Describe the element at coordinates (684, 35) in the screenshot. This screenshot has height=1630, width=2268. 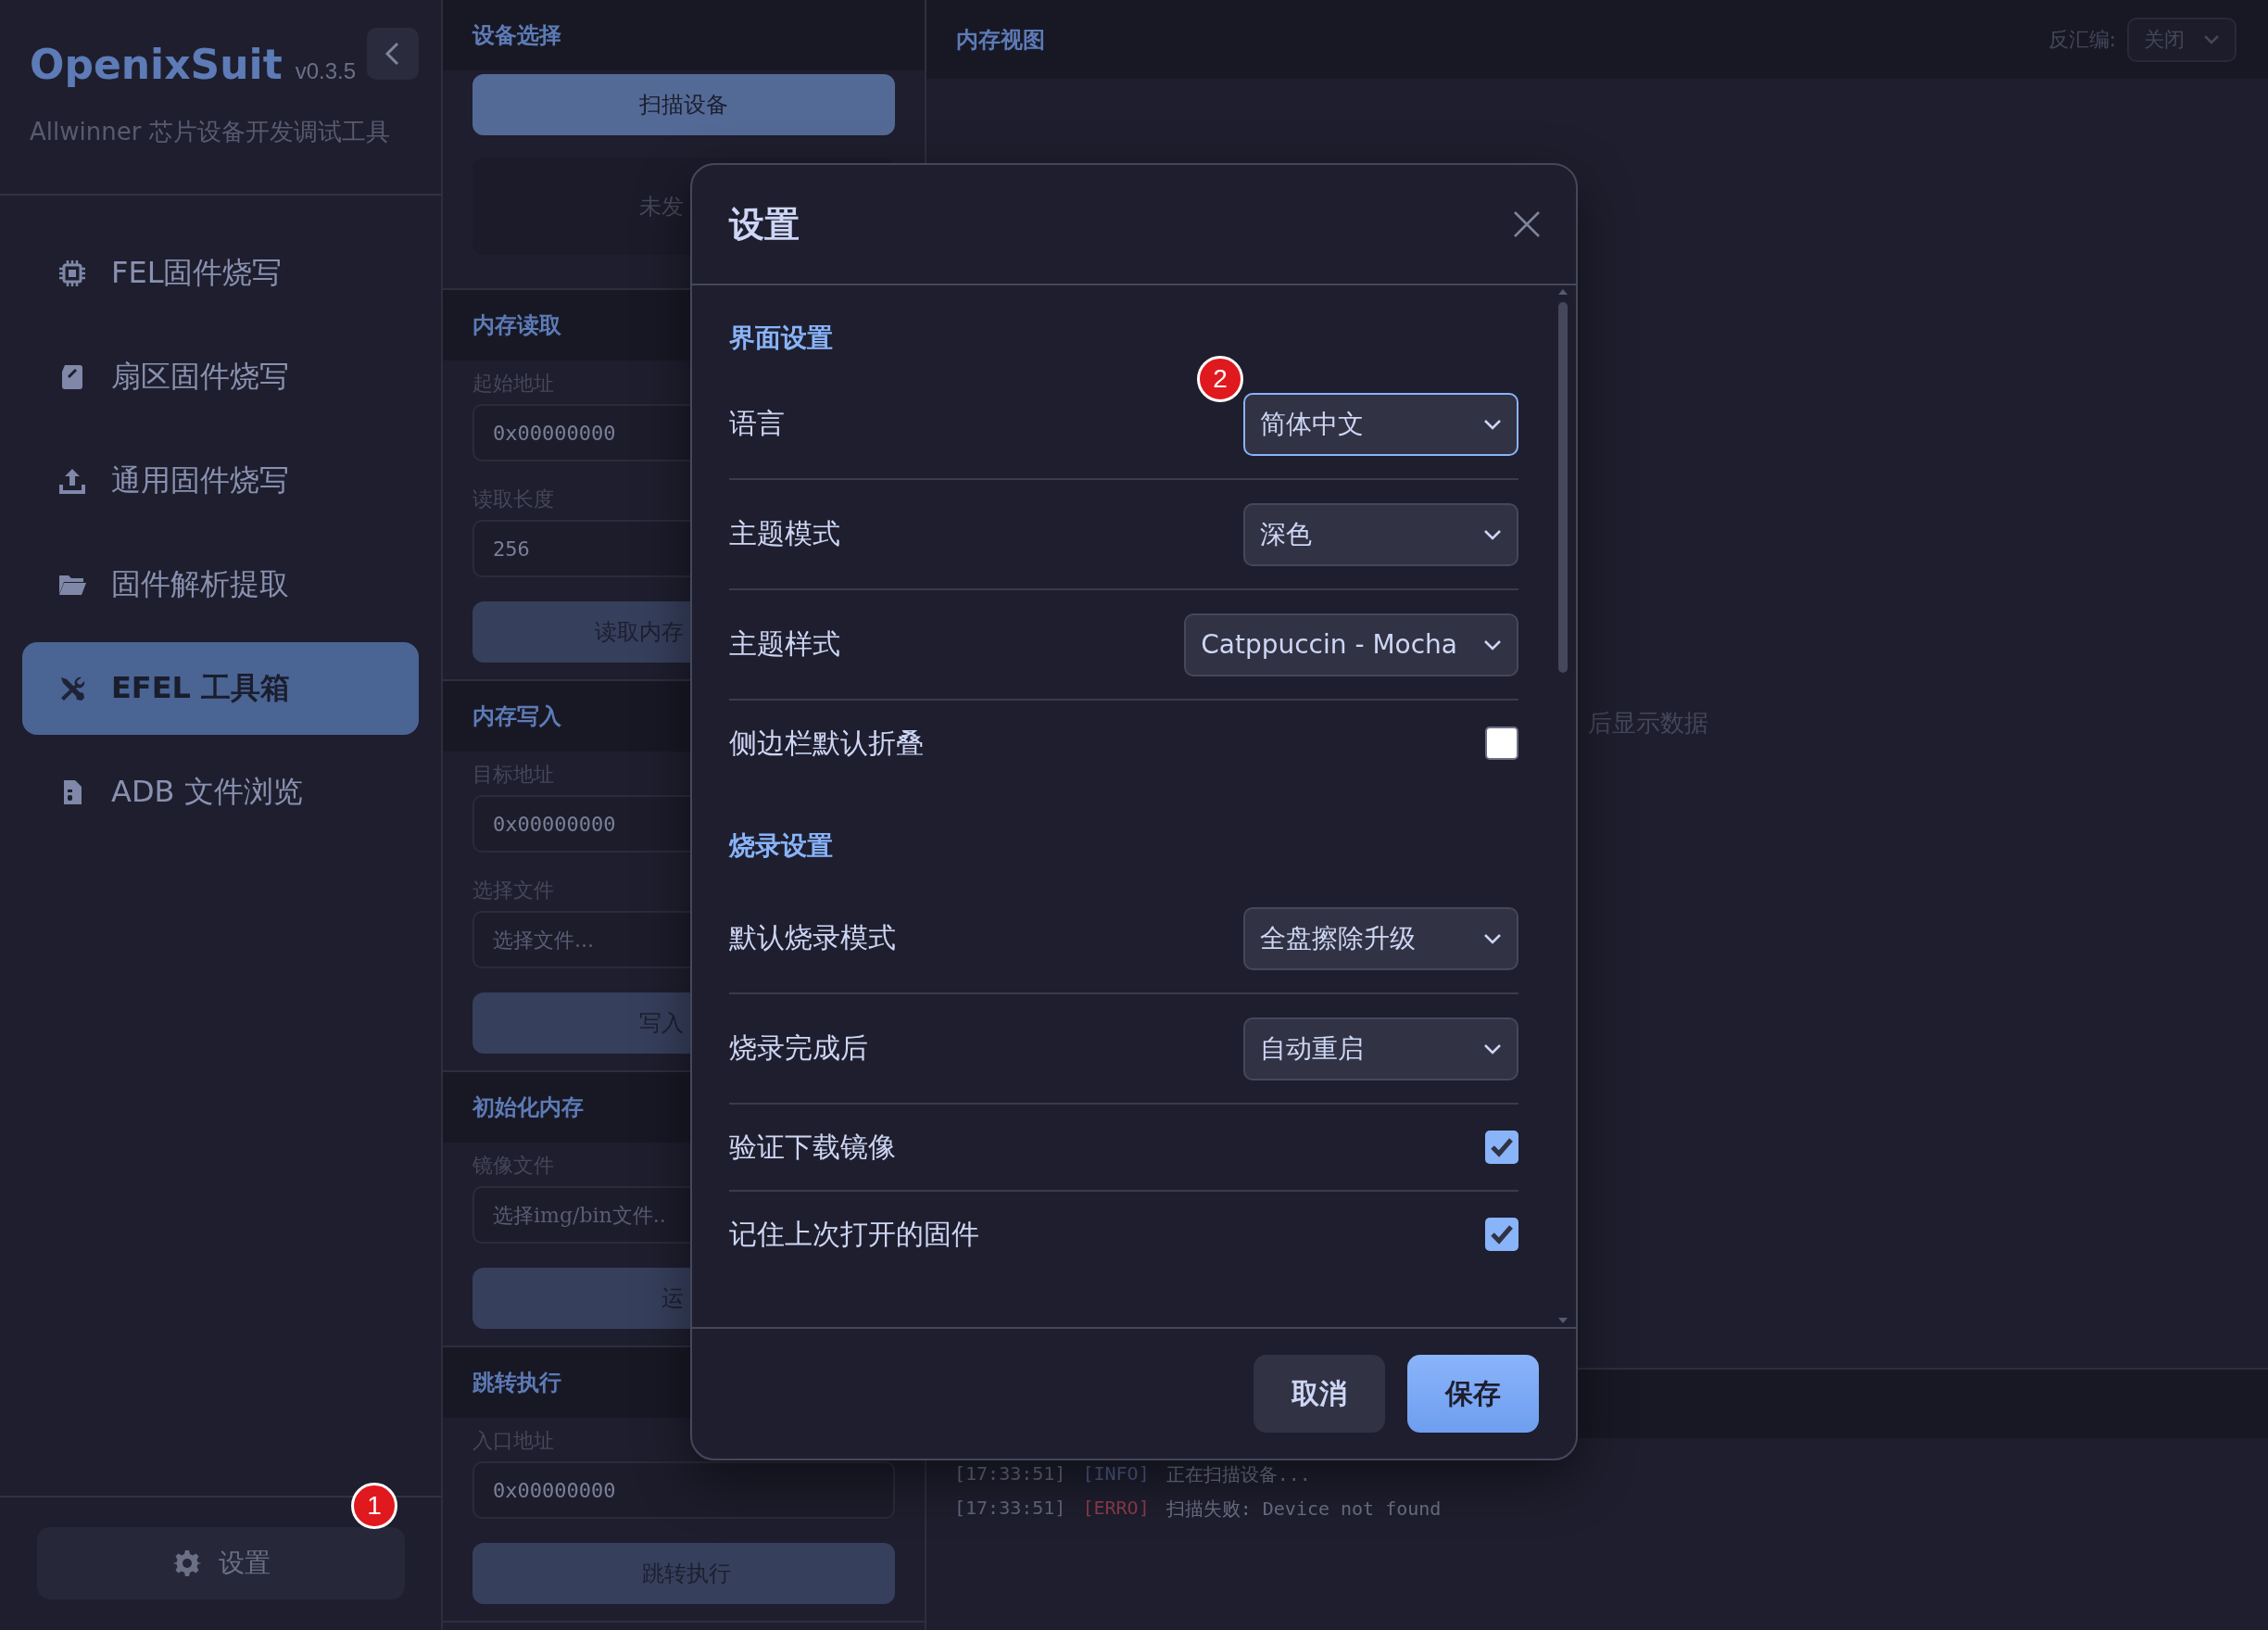
I see `section-header: 设备选择` at that location.